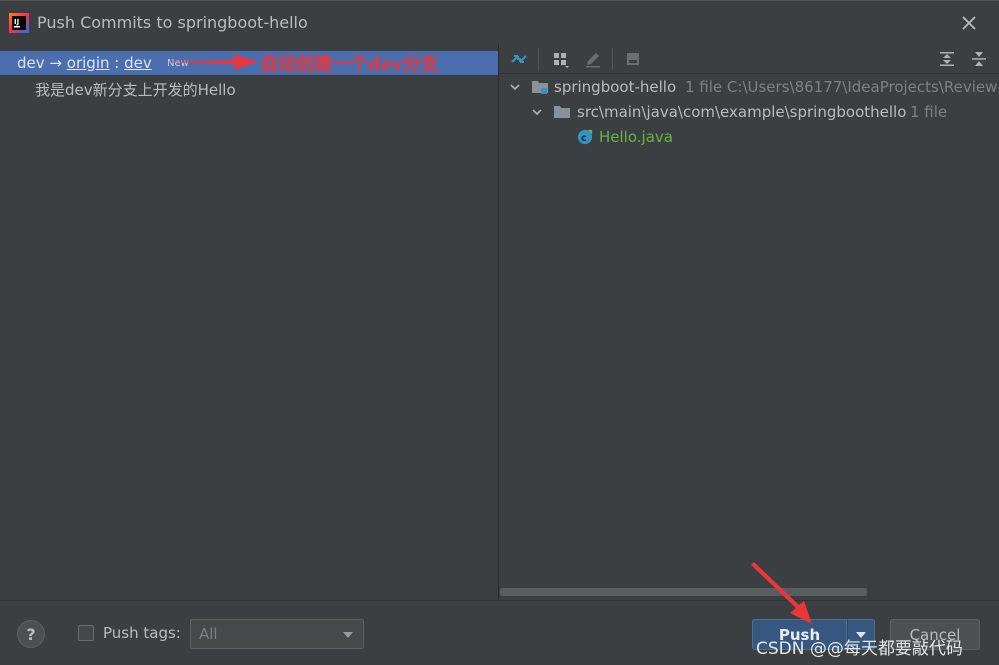 The height and width of the screenshot is (665, 999). Describe the element at coordinates (636, 137) in the screenshot. I see `file-name: Hello.java` at that location.